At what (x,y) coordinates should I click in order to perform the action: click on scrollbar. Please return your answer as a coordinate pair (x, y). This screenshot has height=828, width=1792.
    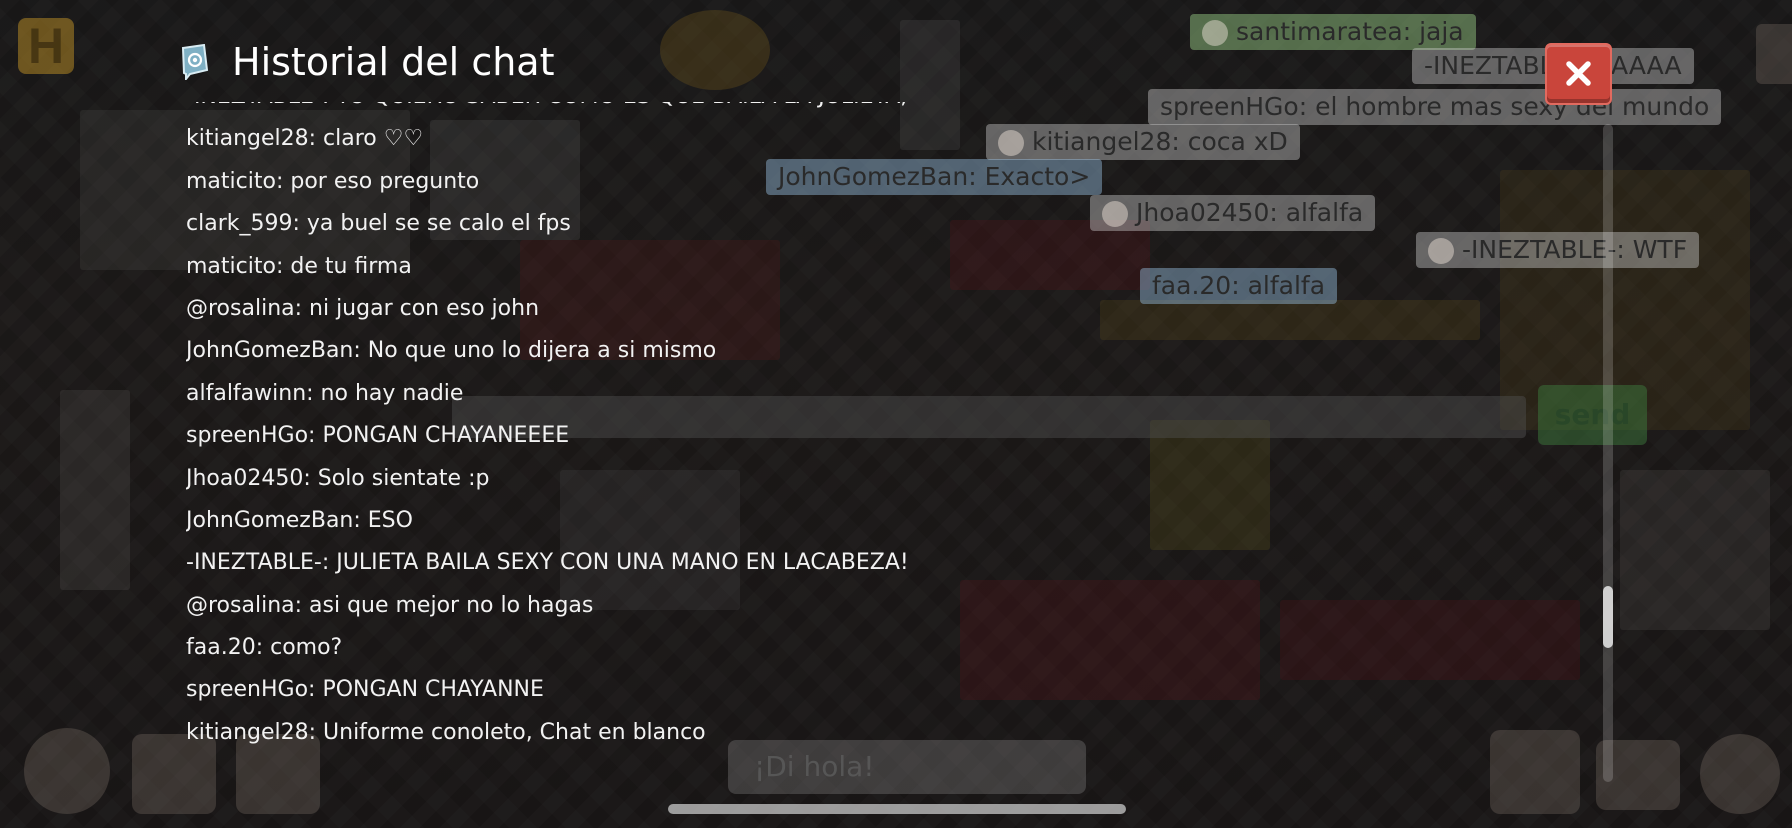
    Looking at the image, I should click on (1608, 453).